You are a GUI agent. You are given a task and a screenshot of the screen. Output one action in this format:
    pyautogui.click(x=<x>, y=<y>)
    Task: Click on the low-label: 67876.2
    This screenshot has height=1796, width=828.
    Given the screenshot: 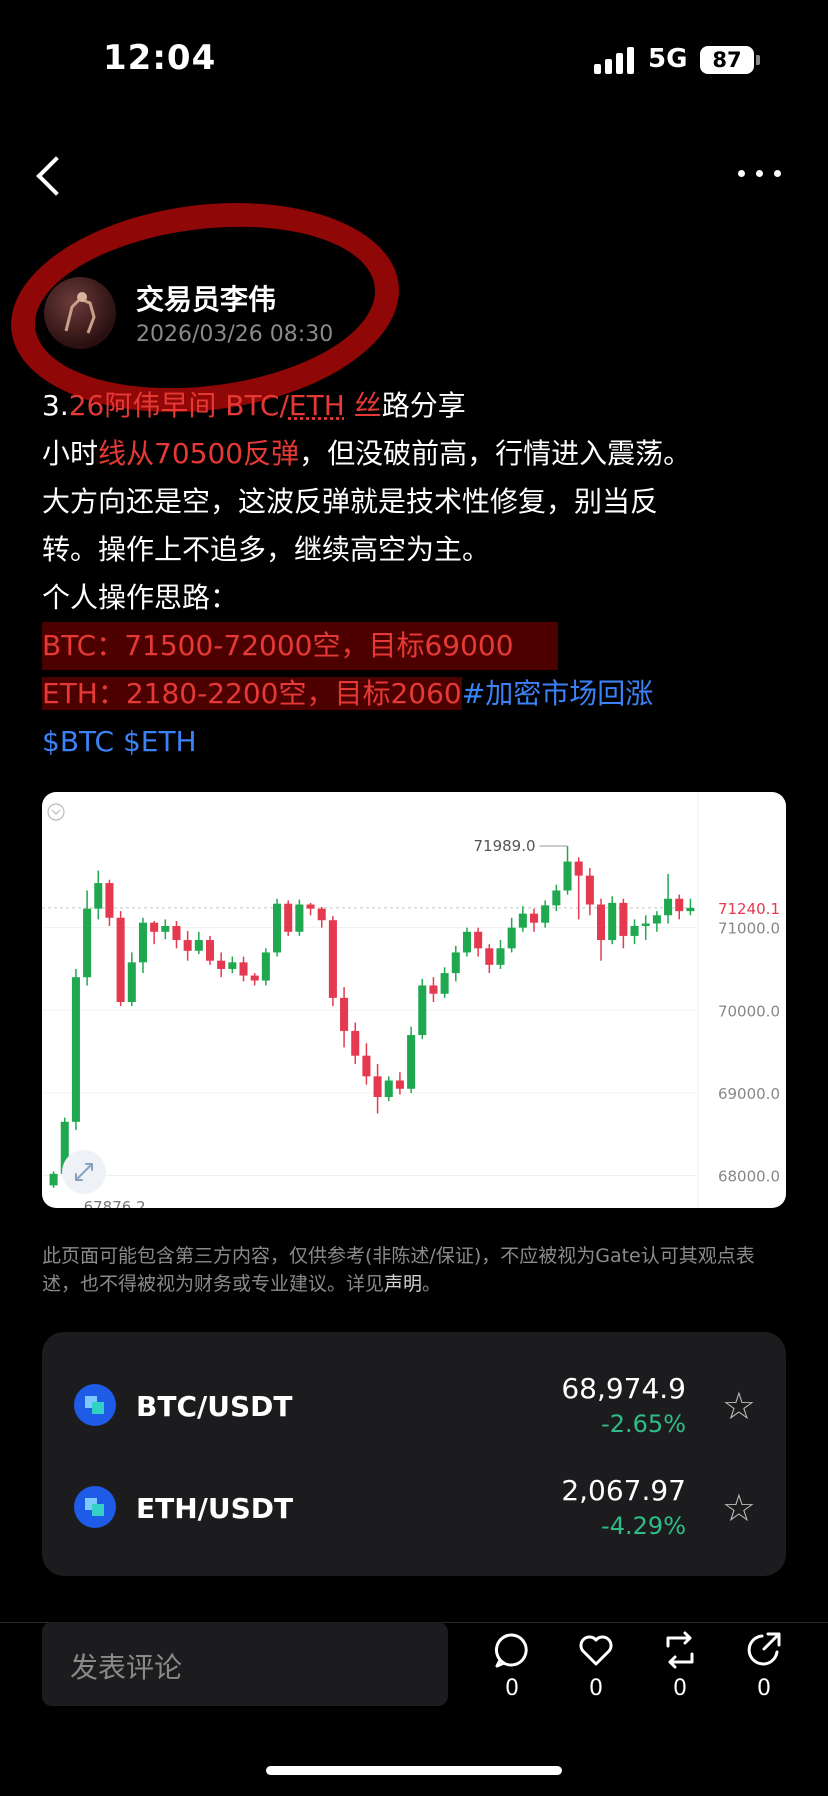 What is the action you would take?
    pyautogui.click(x=115, y=1203)
    